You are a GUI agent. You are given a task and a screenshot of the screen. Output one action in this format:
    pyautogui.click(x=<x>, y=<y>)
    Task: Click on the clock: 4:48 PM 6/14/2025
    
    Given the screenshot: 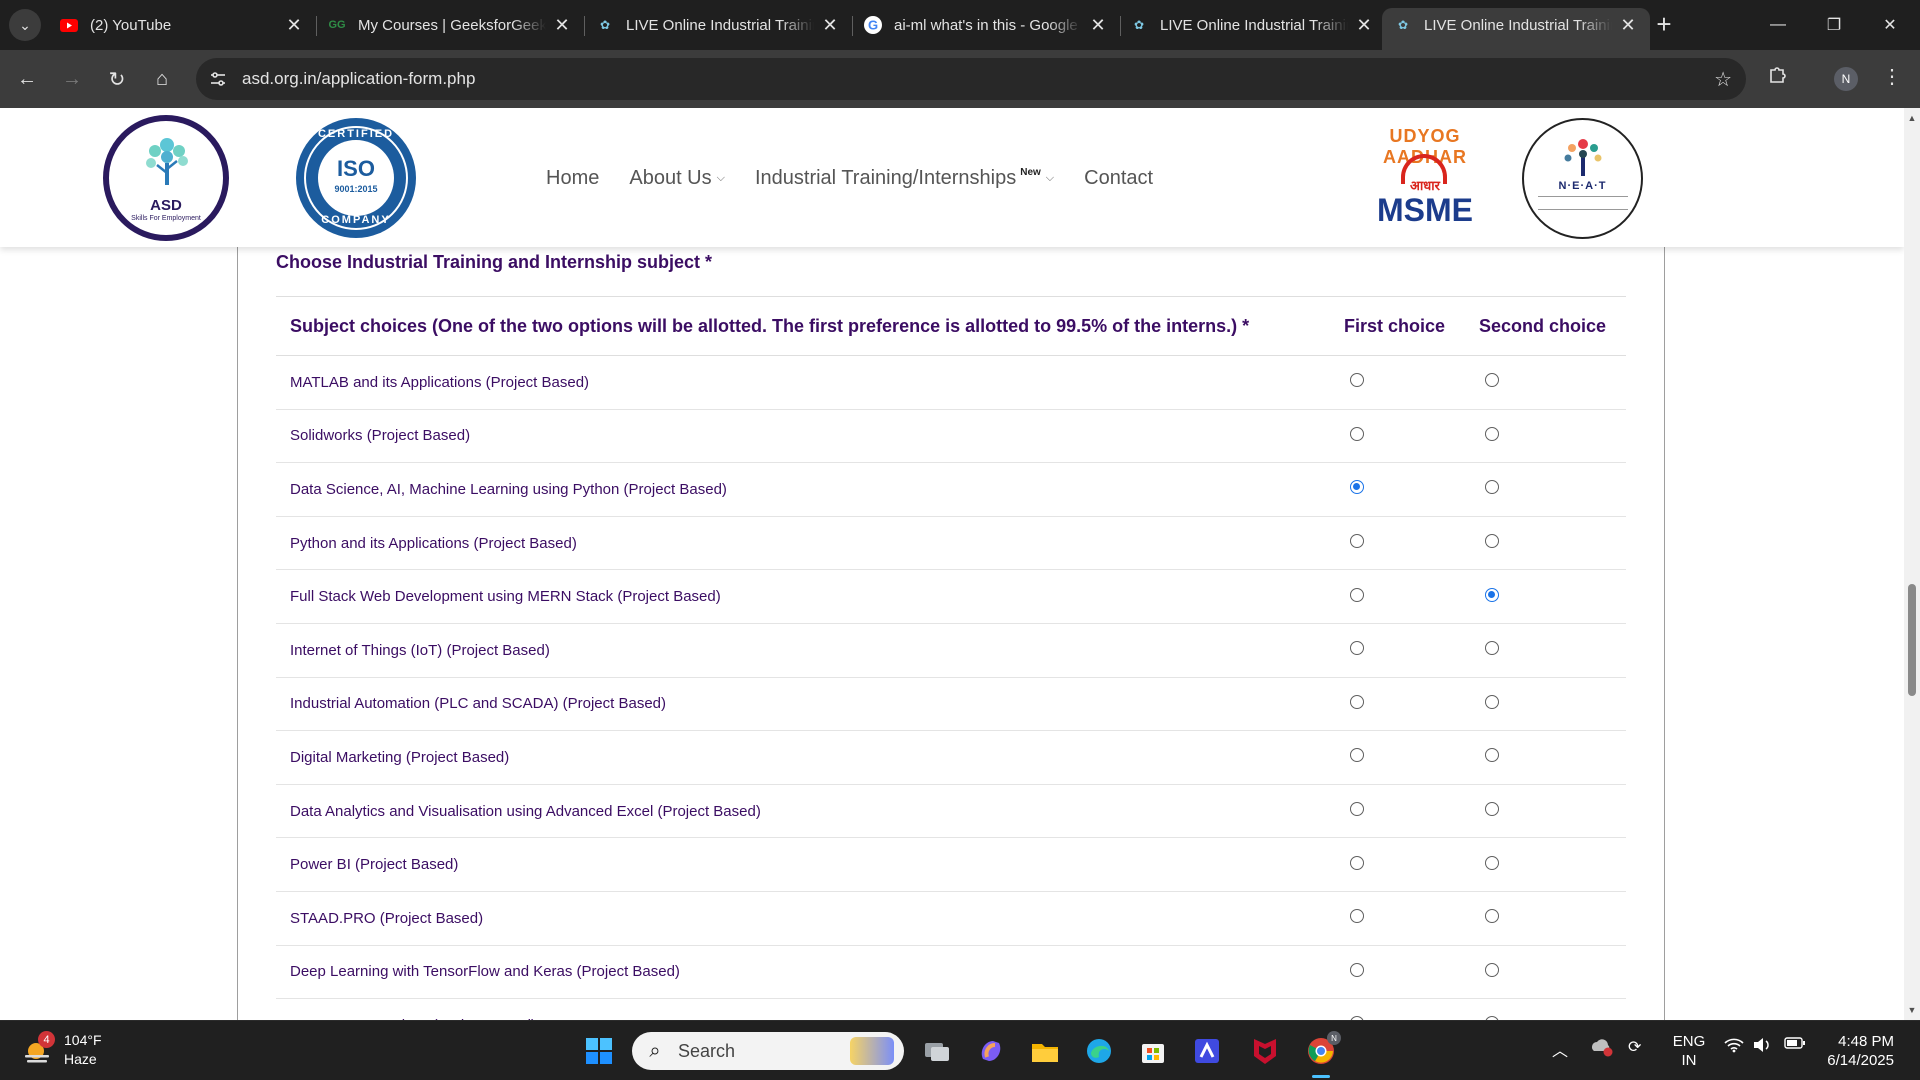 What is the action you would take?
    pyautogui.click(x=1857, y=1051)
    